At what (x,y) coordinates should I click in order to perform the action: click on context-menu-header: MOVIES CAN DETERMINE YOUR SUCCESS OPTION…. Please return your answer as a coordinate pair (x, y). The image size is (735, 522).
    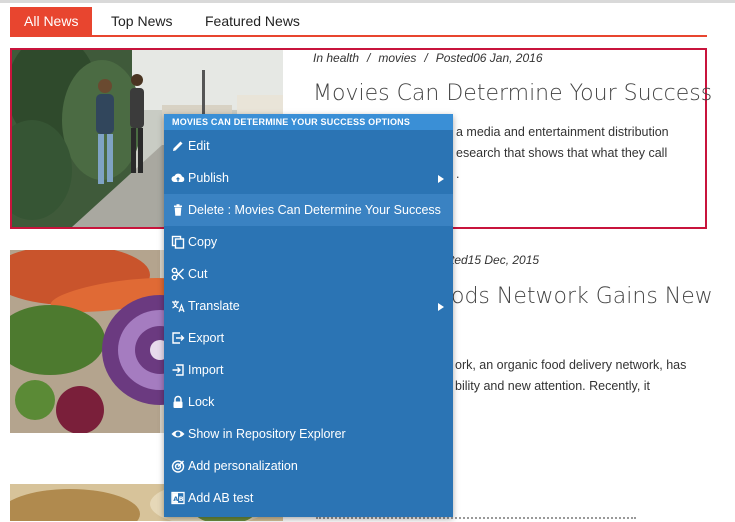
    Looking at the image, I should click on (308, 122).